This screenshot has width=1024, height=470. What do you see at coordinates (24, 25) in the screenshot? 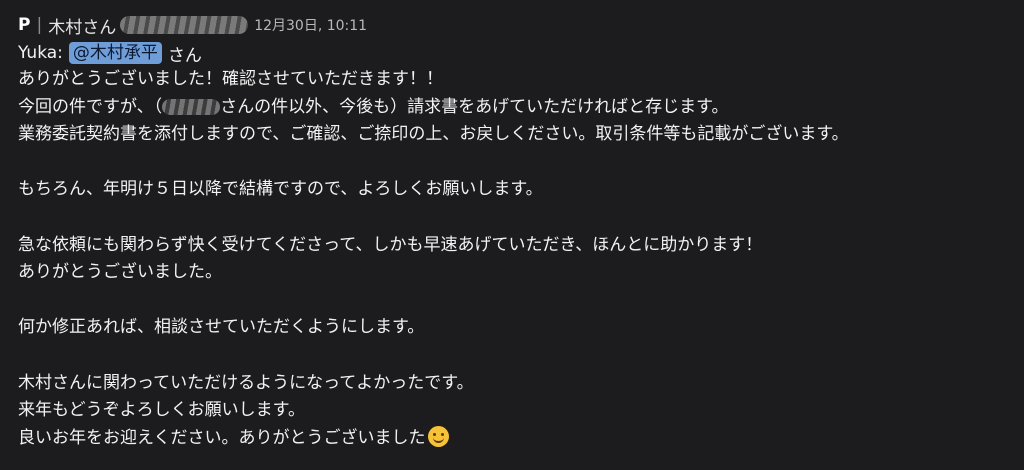
I see `channel-label: P` at bounding box center [24, 25].